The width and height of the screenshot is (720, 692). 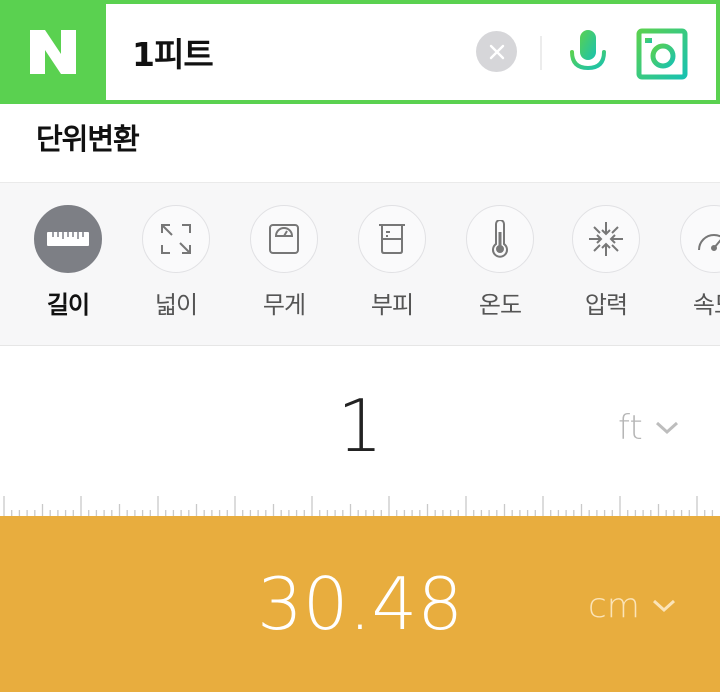 I want to click on tab-weight: 무게, so click(x=284, y=262).